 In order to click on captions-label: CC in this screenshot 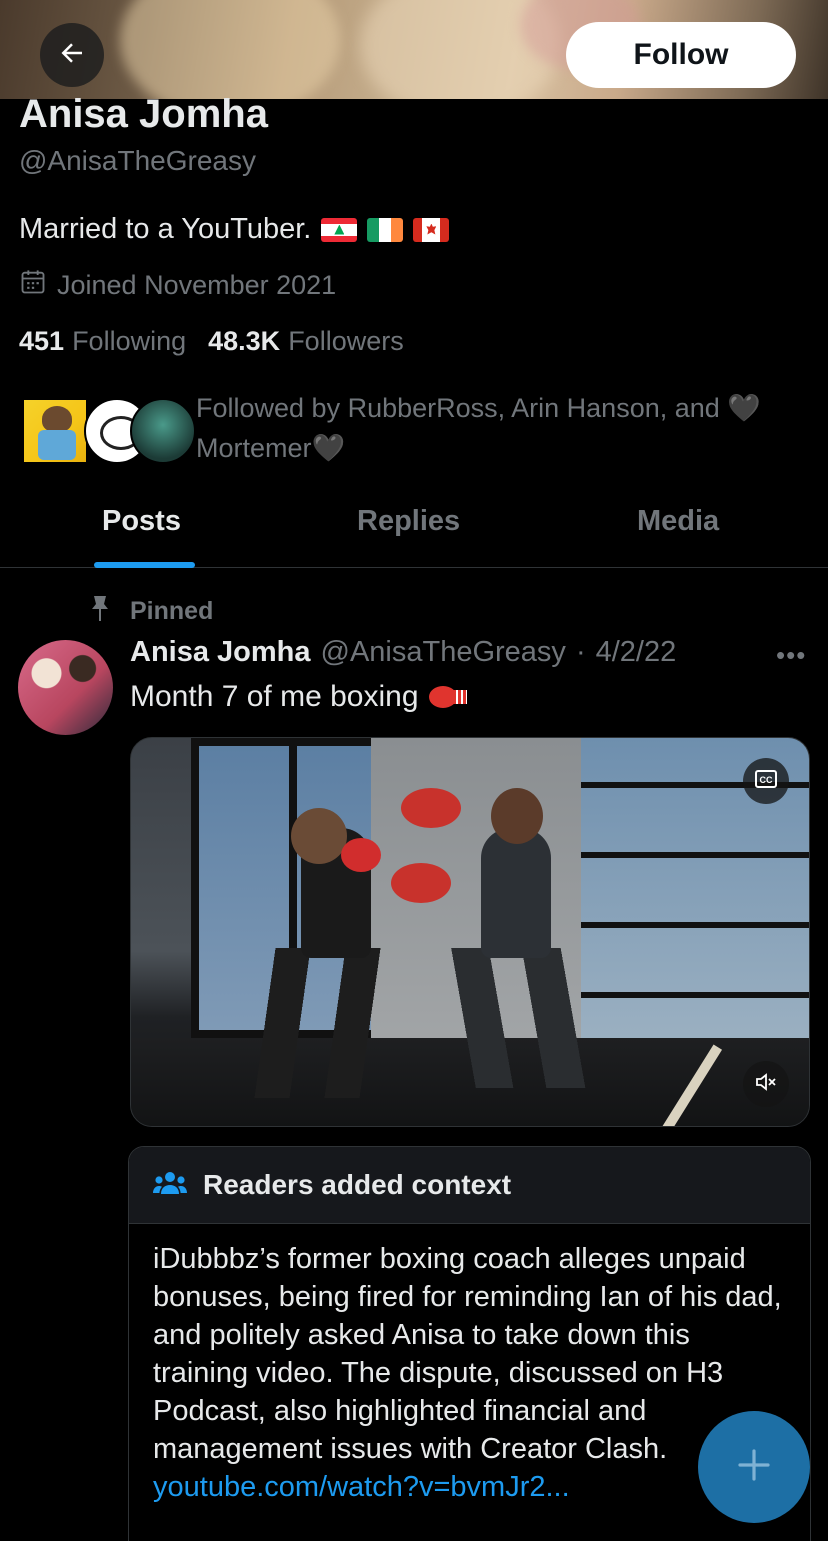, I will do `click(766, 780)`.